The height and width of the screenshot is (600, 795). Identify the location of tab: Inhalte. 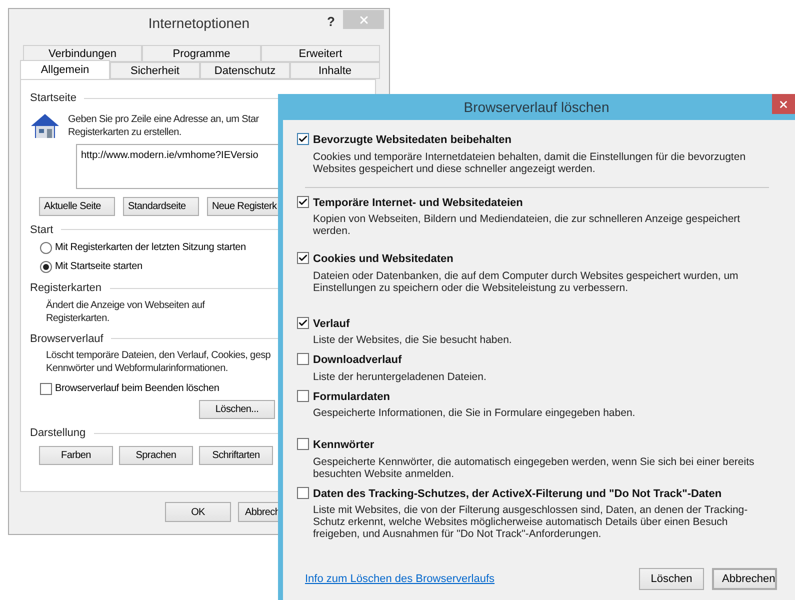
(335, 70).